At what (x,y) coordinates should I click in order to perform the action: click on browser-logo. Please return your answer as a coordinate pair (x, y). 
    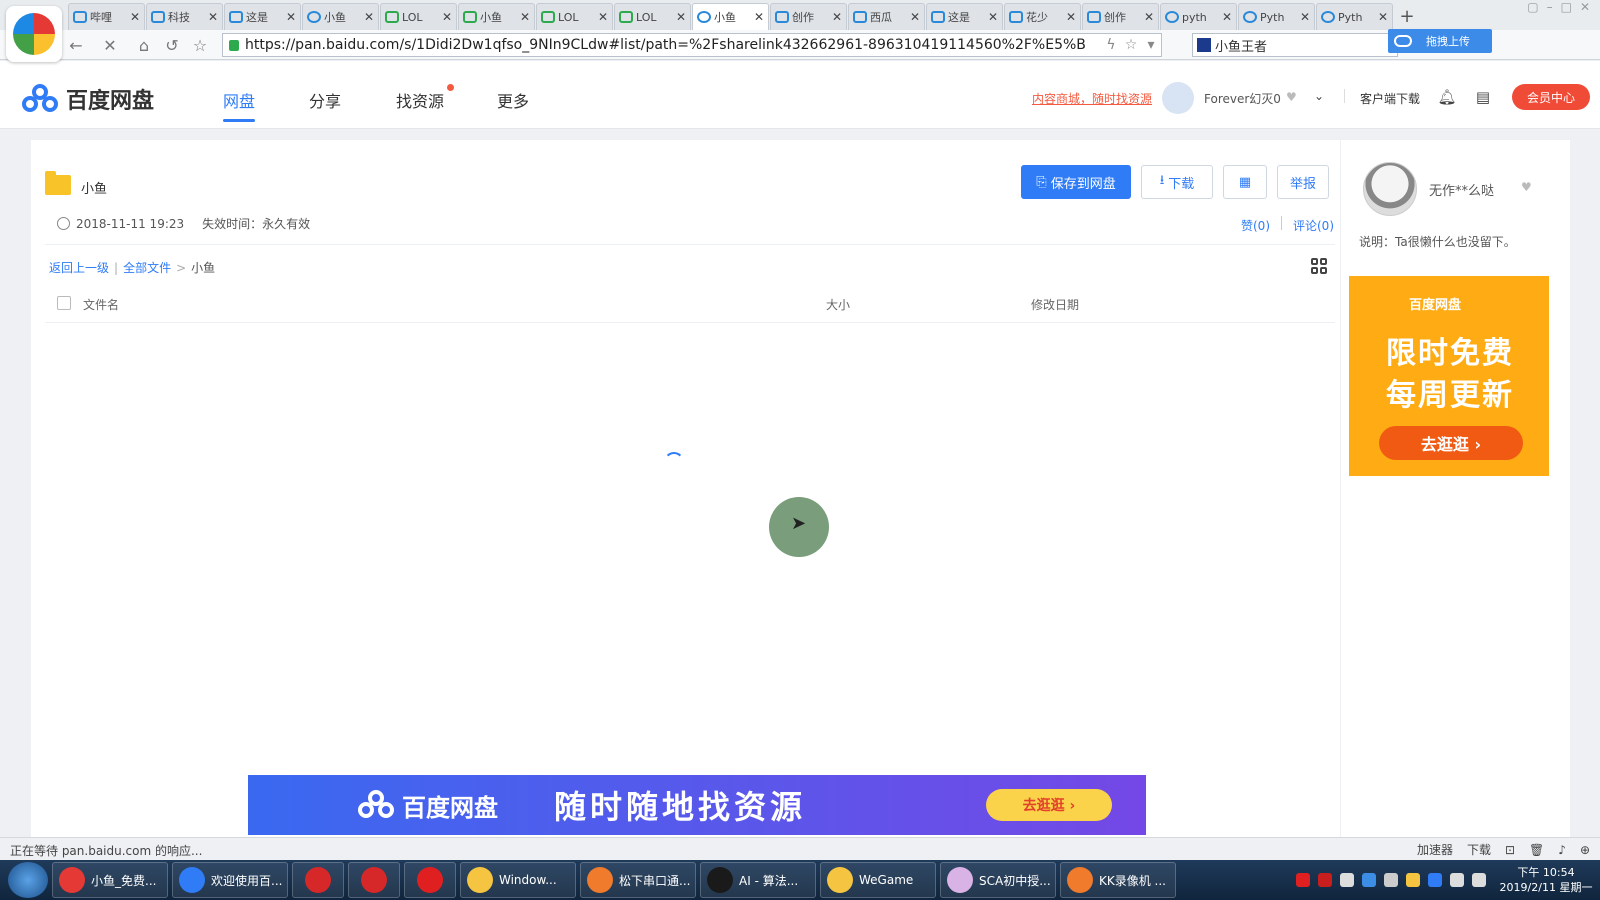
    Looking at the image, I should click on (34, 34).